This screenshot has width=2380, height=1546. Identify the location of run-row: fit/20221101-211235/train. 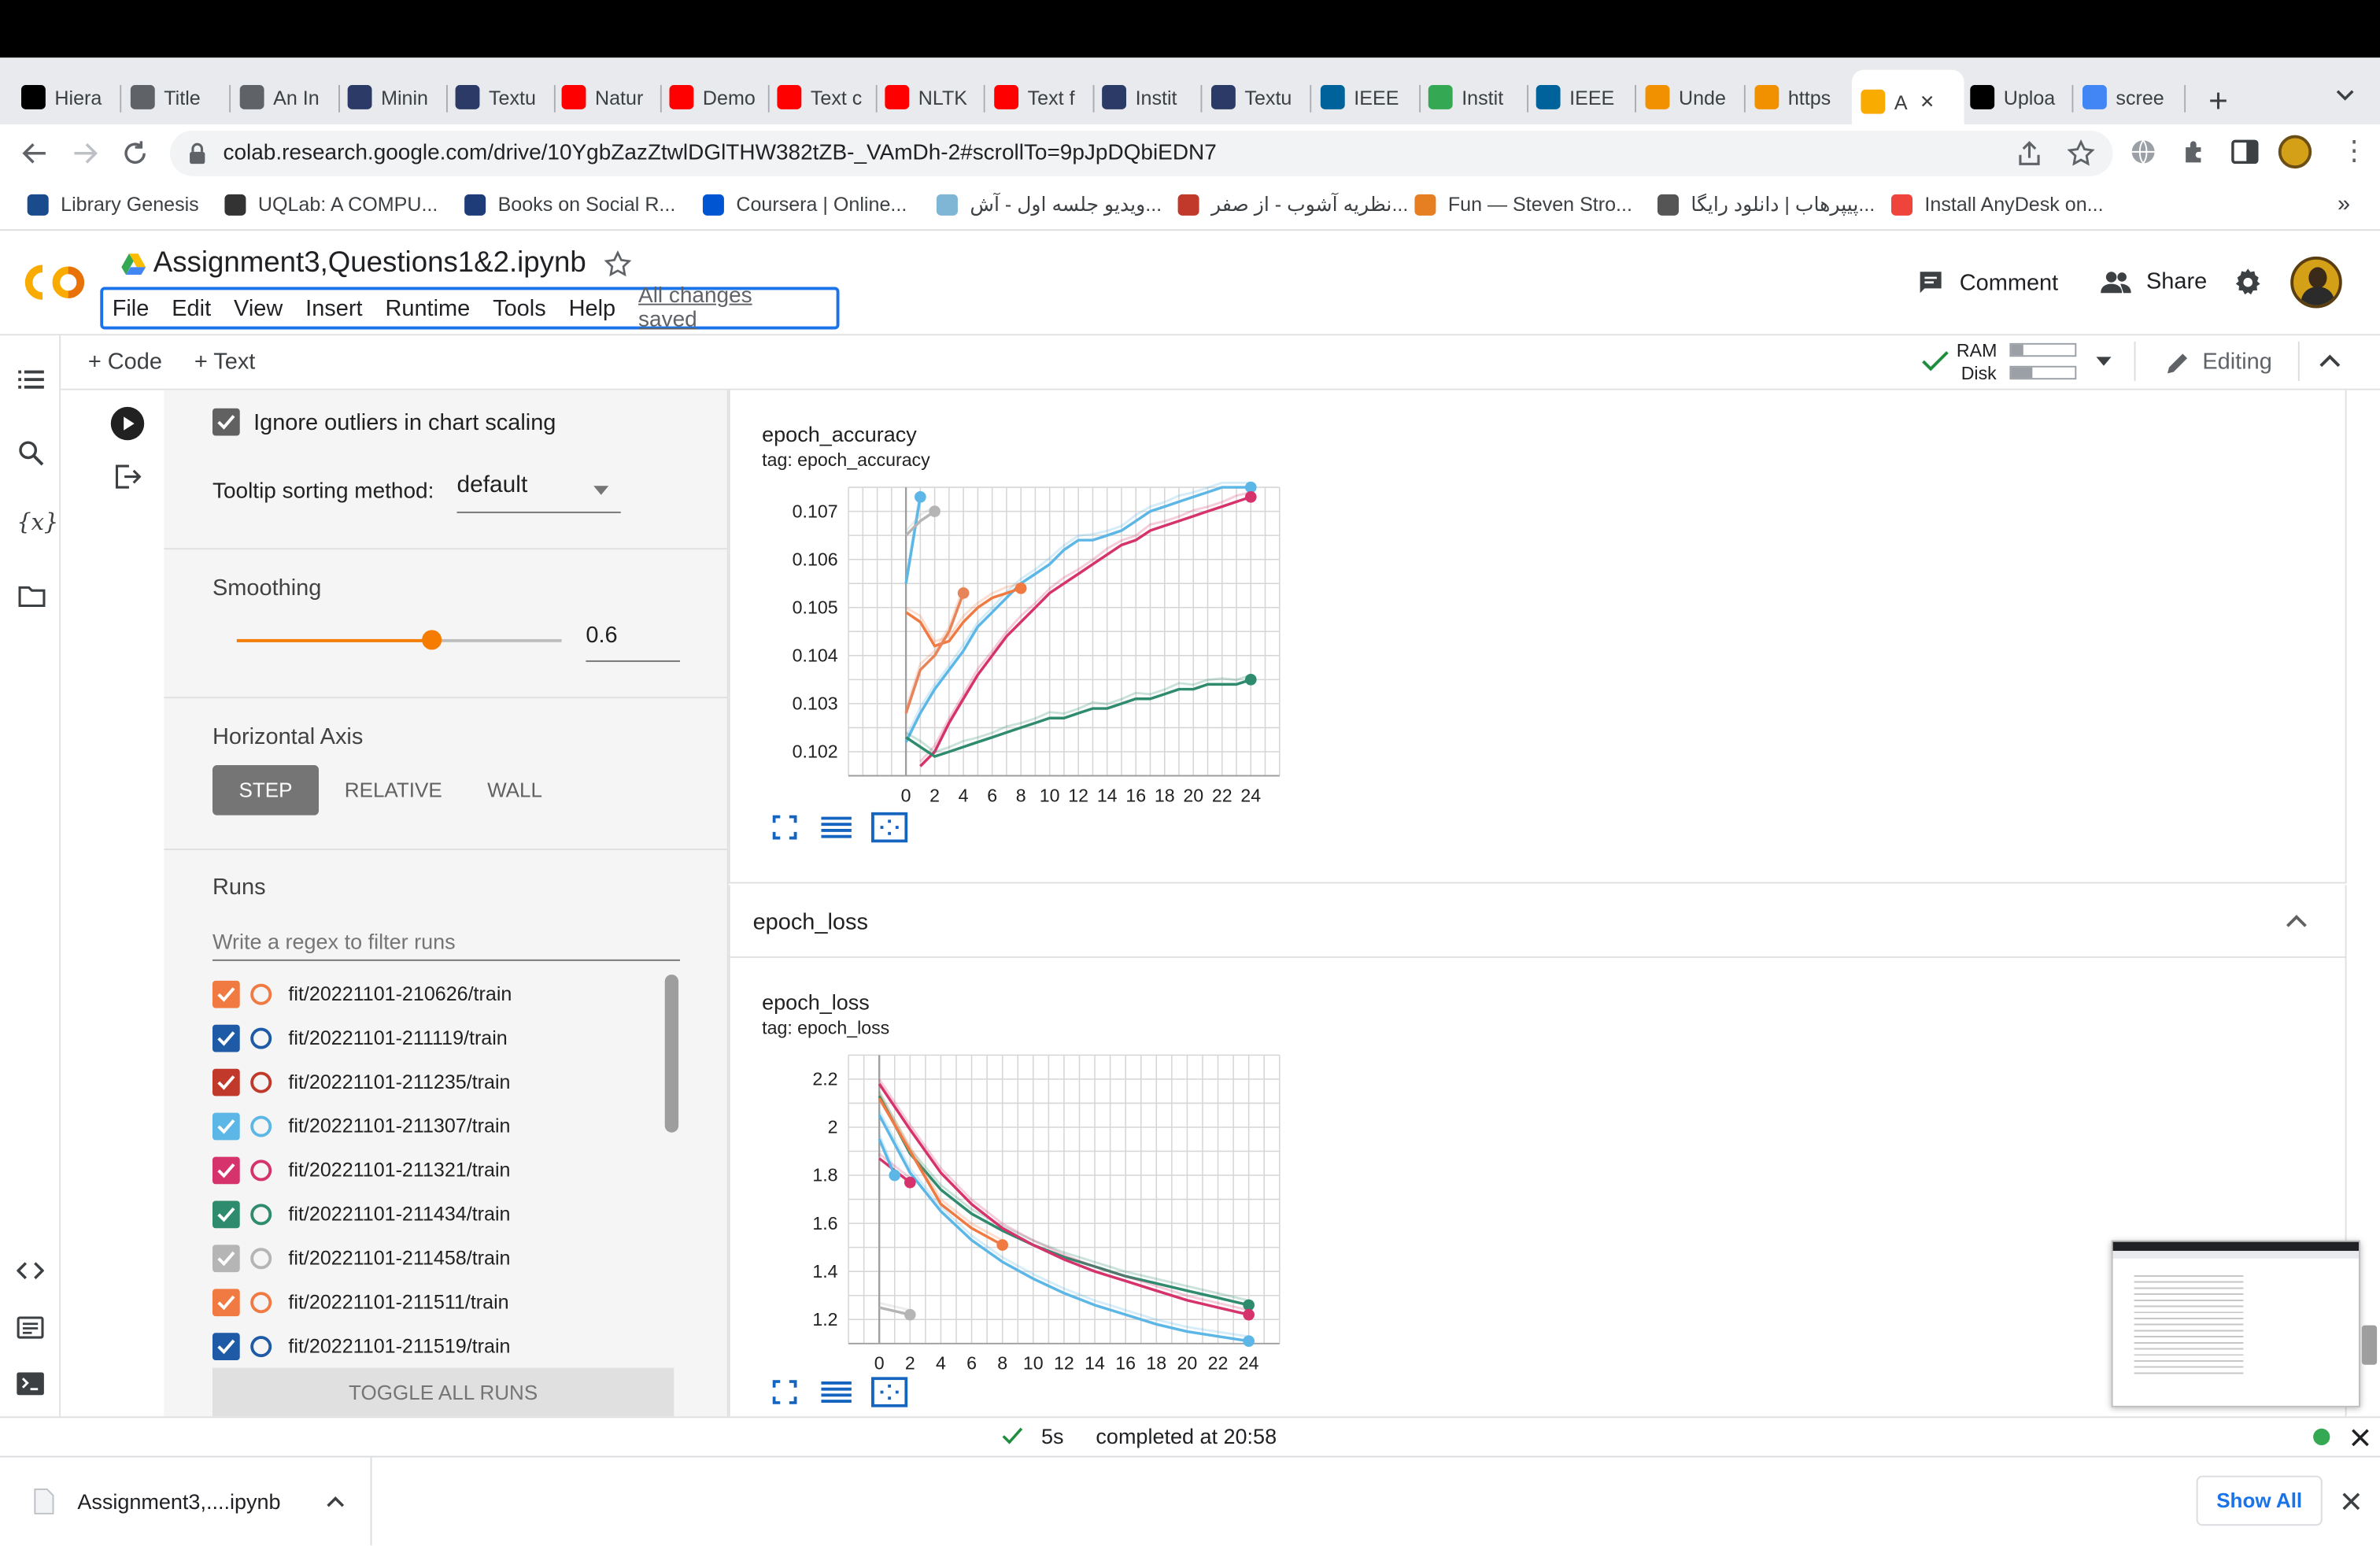
(361, 1082).